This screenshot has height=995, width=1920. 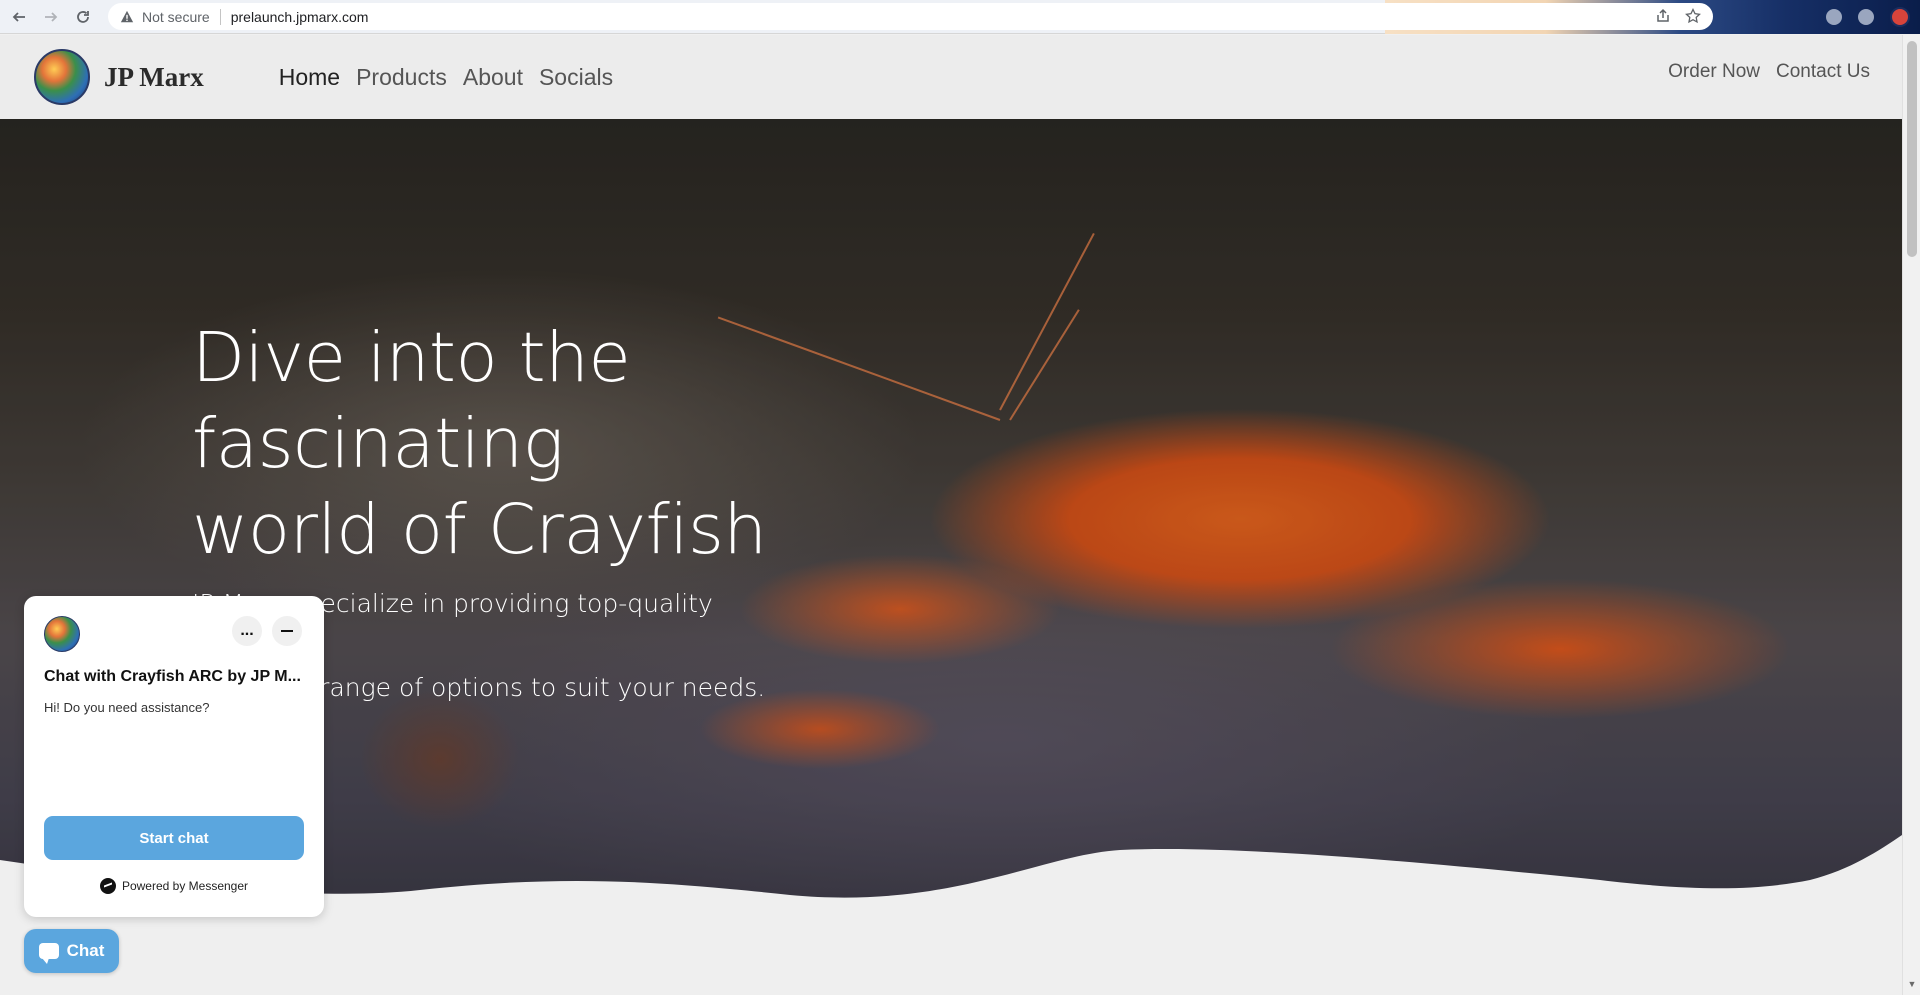 I want to click on browser-toolbar: Not secure prelaunch.jpmarx.com, so click(x=960, y=17).